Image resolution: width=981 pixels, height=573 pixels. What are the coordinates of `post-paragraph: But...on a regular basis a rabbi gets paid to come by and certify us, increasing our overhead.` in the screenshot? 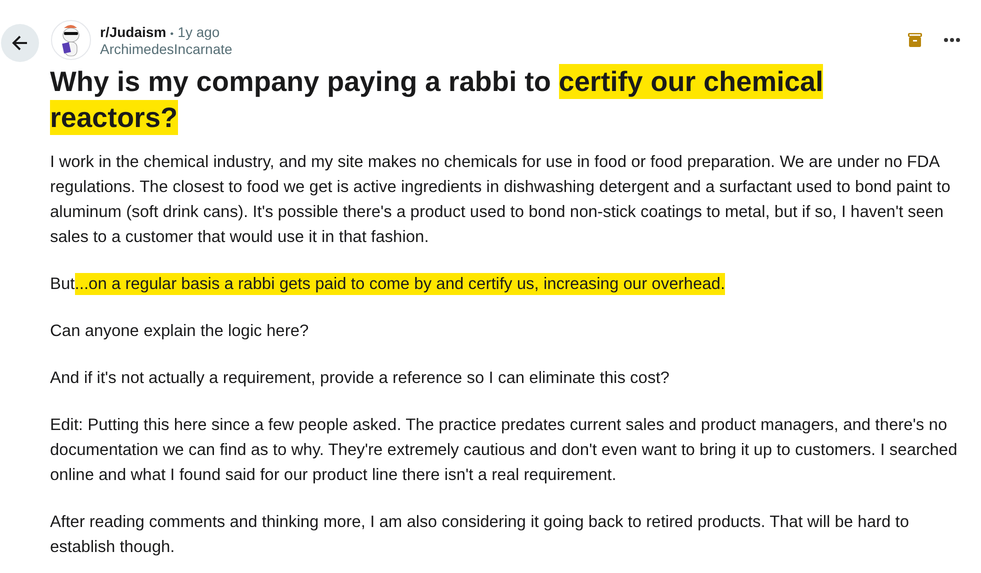 It's located at (388, 284).